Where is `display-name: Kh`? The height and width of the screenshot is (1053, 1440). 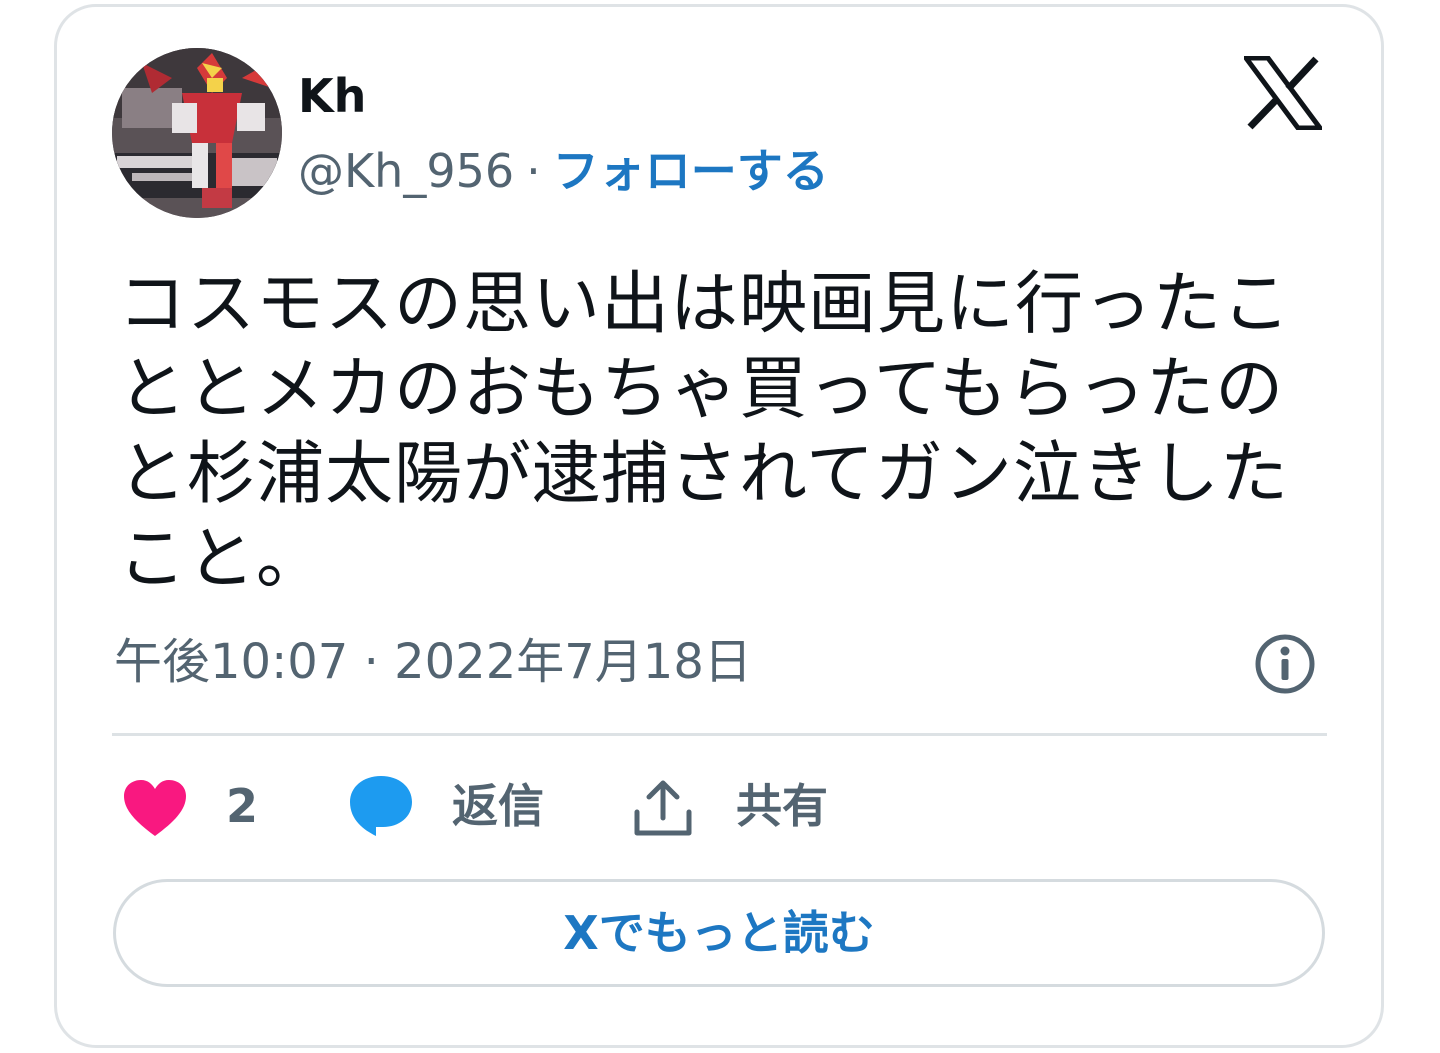
display-name: Kh is located at coordinates (332, 96).